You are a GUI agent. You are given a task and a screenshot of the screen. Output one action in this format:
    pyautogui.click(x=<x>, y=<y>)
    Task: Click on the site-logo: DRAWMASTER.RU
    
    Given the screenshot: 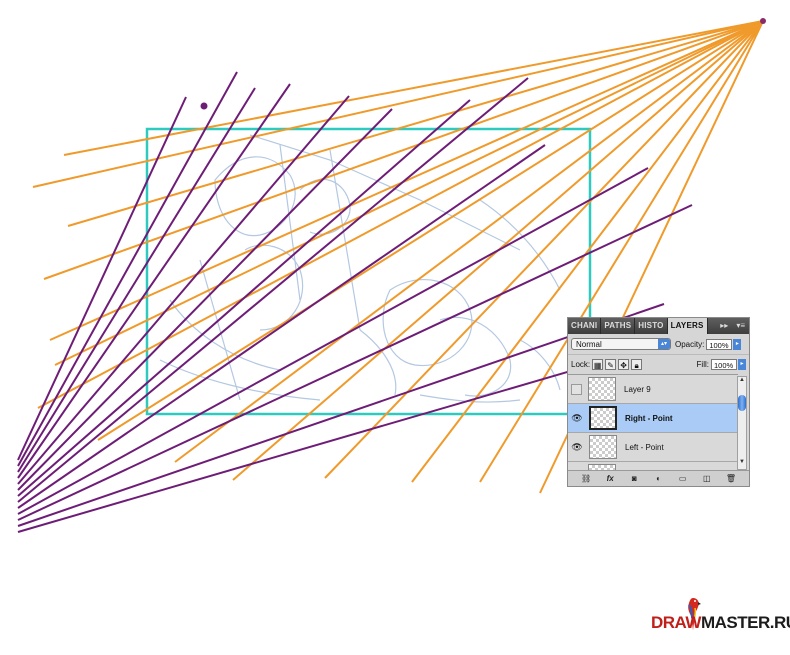 What is the action you would take?
    pyautogui.click(x=720, y=623)
    